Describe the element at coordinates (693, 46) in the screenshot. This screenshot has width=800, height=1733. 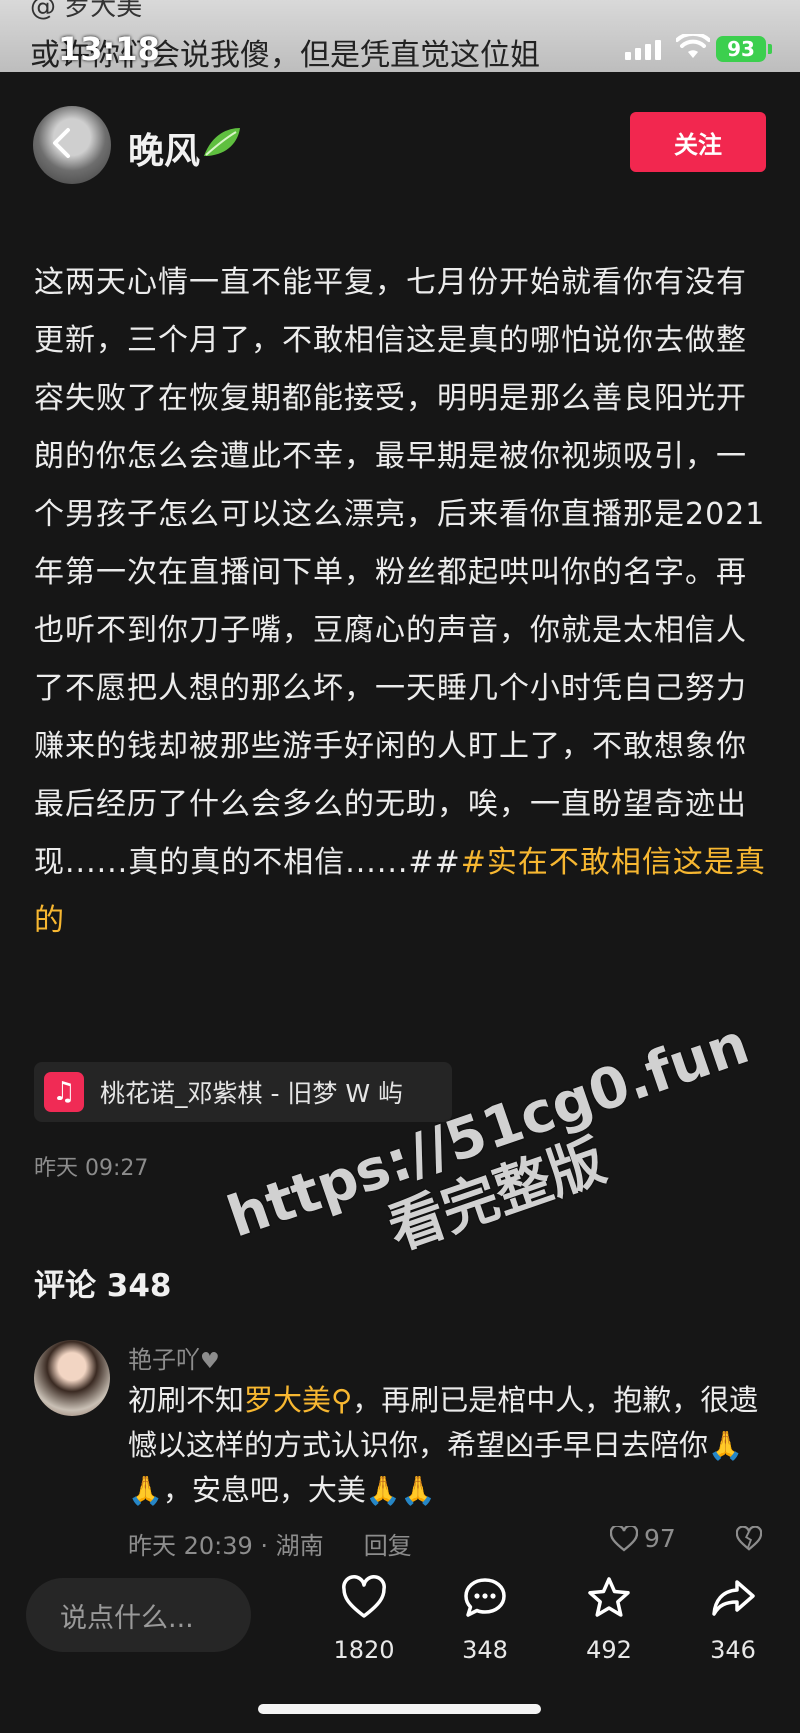
I see `wifi-icon` at that location.